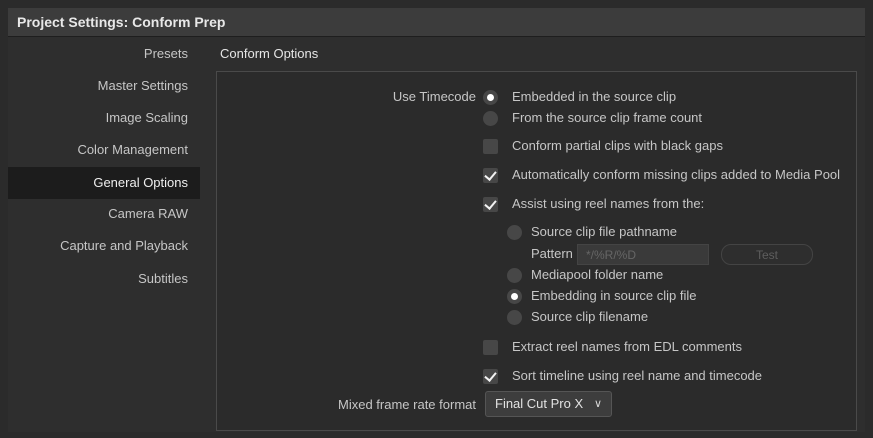 The image size is (873, 438). Describe the element at coordinates (490, 175) in the screenshot. I see `auto-conform-missing-checkbox` at that location.